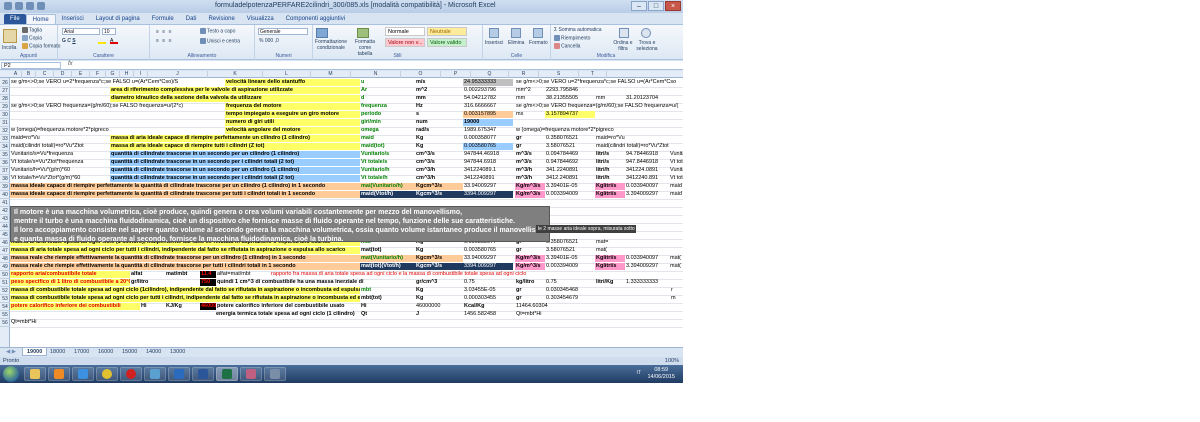 This screenshot has width=1200, height=422. Describe the element at coordinates (179, 374) in the screenshot. I see `taskbar-outlook-icon` at that location.